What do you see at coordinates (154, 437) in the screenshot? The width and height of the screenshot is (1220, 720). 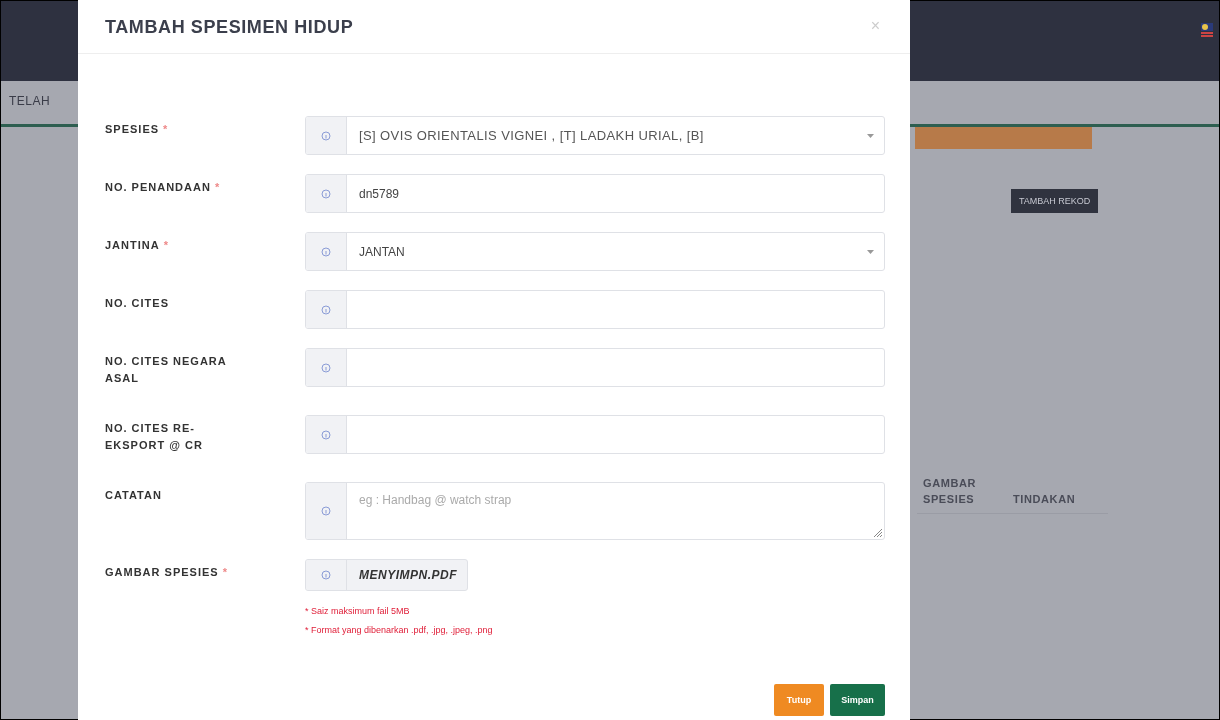 I see `field-label: NO. CITES RE-EKSPORT @ CR` at bounding box center [154, 437].